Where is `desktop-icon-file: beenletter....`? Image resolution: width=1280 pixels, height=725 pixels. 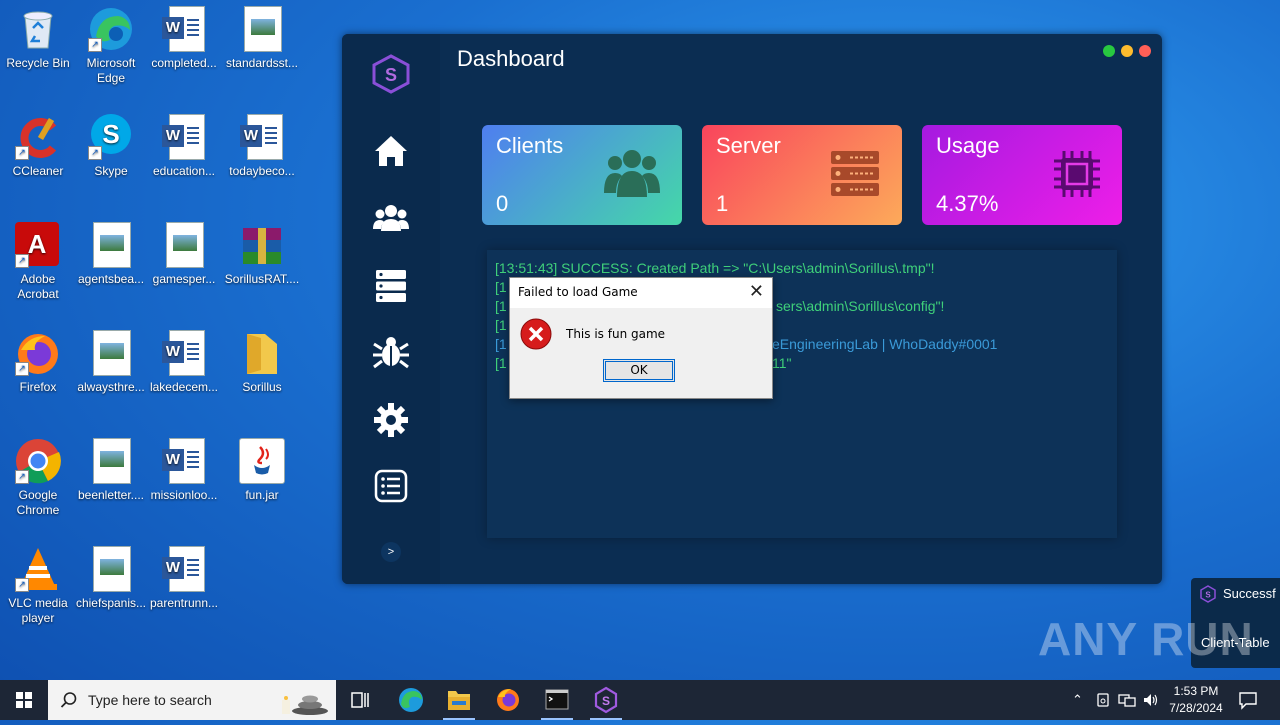
desktop-icon-file: beenletter.... is located at coordinates (111, 467).